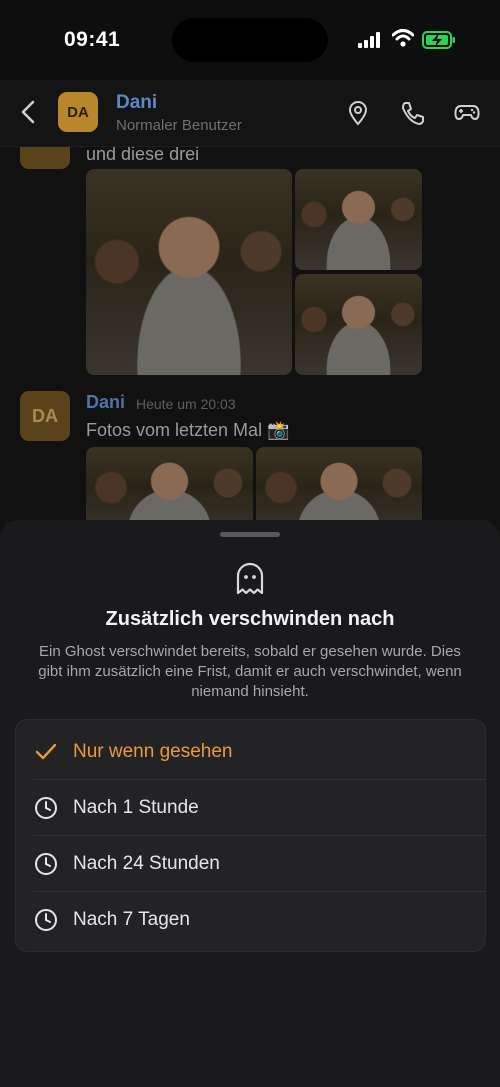 The width and height of the screenshot is (500, 1087). Describe the element at coordinates (92, 39) in the screenshot. I see `status-time: 09:41` at that location.